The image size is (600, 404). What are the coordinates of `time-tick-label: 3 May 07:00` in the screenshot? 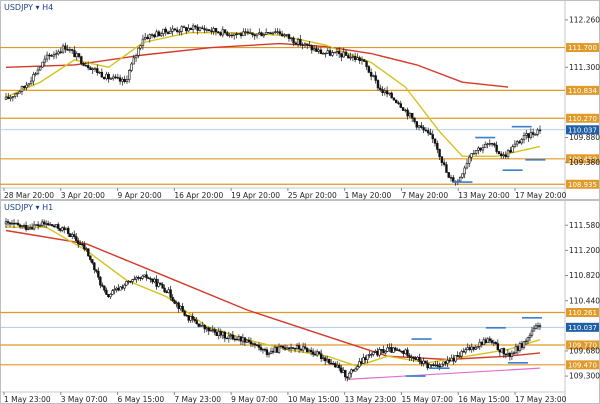 It's located at (84, 399).